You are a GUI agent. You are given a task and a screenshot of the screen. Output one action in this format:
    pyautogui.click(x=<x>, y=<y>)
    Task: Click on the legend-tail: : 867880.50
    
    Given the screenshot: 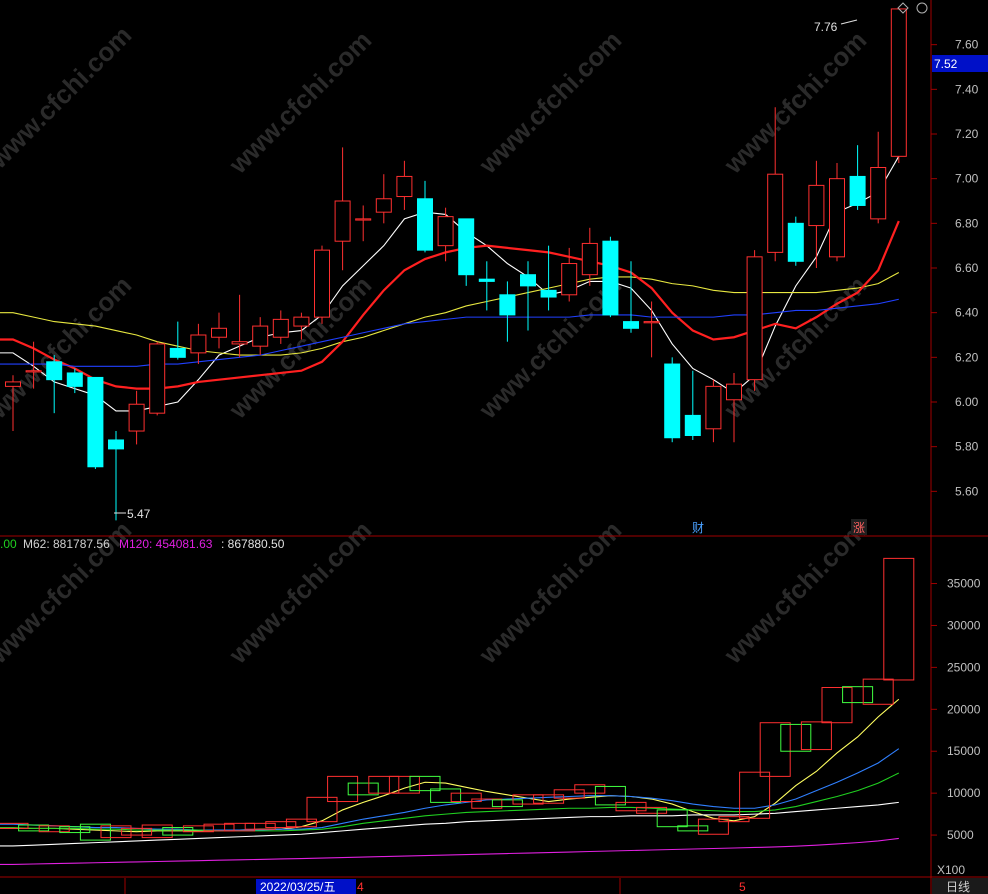 What is the action you would take?
    pyautogui.click(x=253, y=544)
    